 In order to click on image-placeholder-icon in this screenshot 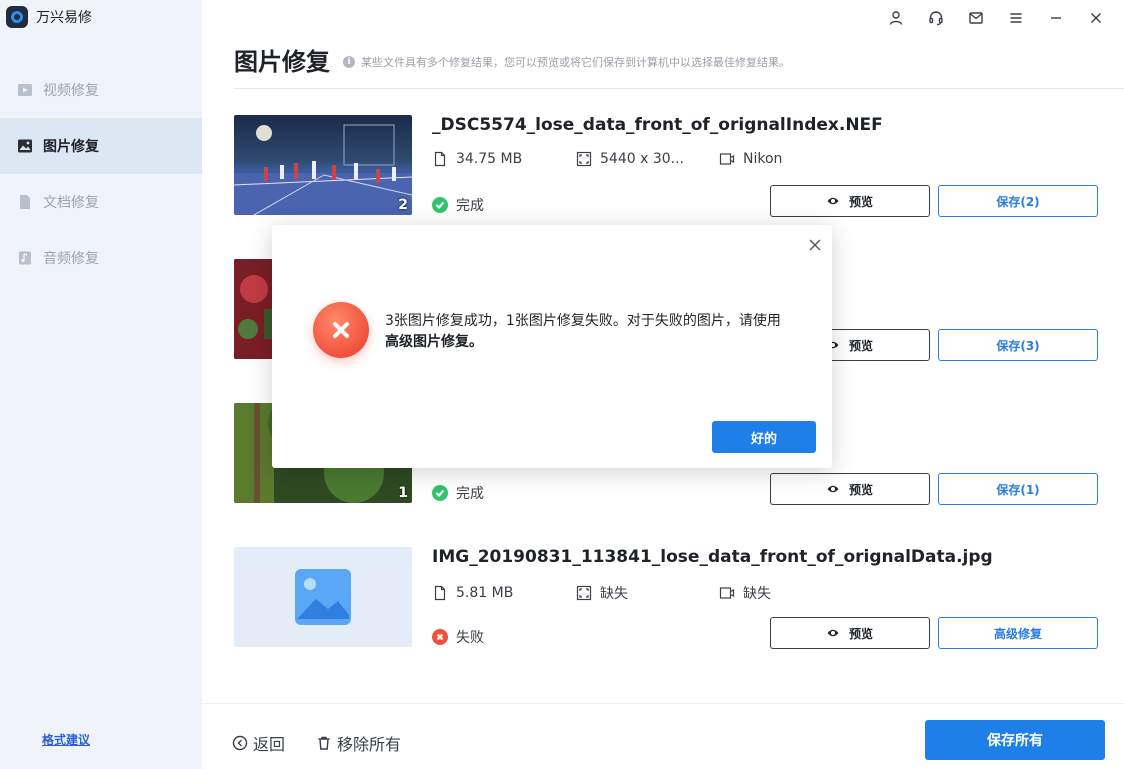, I will do `click(323, 597)`.